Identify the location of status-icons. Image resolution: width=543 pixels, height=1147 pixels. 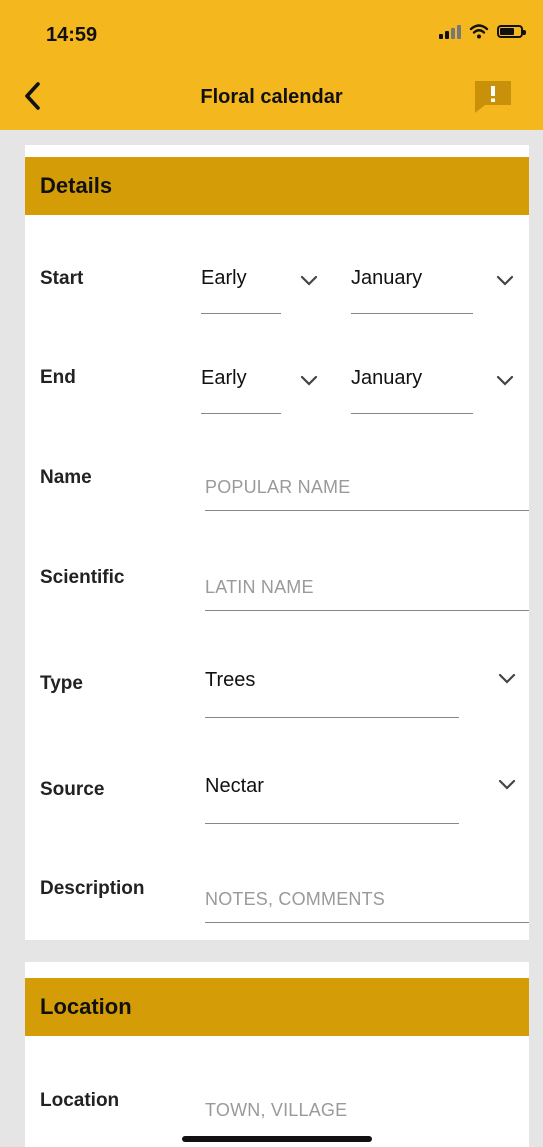
(482, 31).